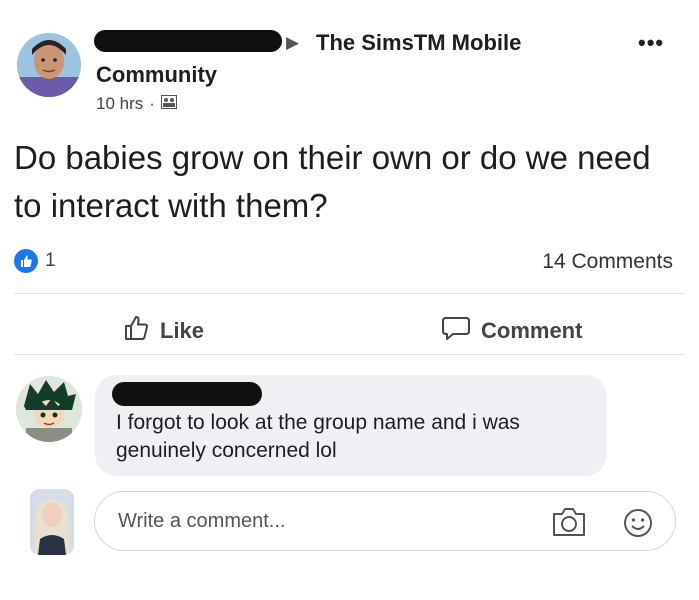  Describe the element at coordinates (119, 104) in the screenshot. I see `post-time: 10 hrs` at that location.